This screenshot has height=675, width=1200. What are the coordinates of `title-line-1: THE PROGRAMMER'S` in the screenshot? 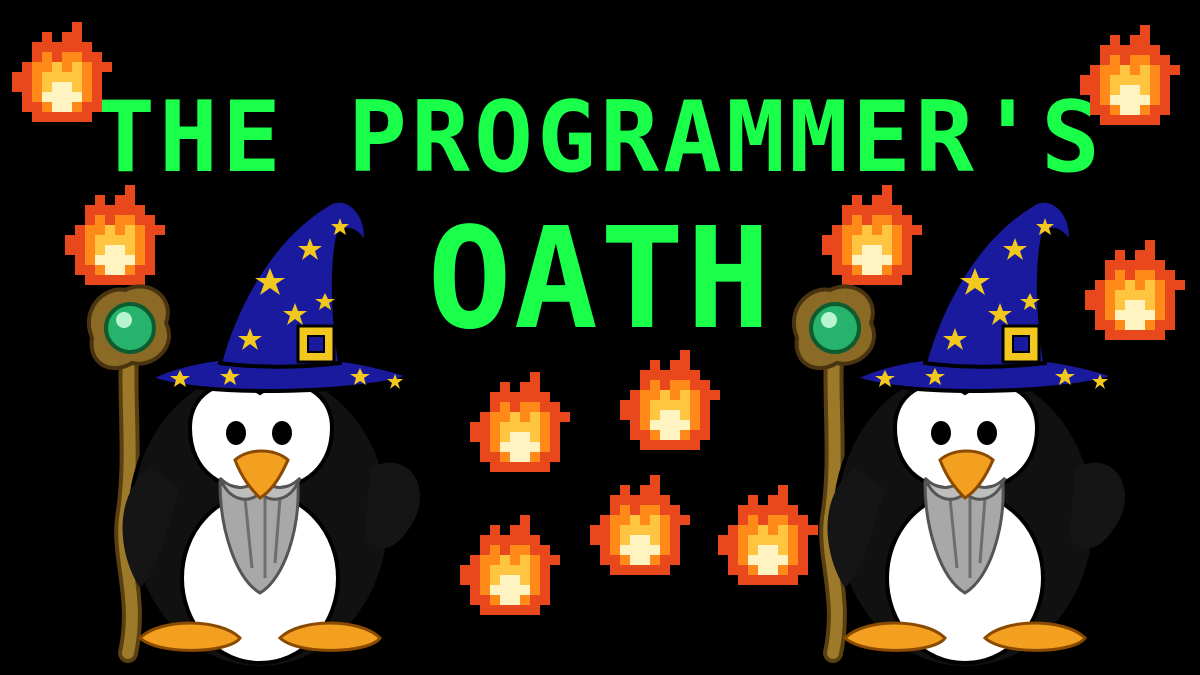 It's located at (599, 138).